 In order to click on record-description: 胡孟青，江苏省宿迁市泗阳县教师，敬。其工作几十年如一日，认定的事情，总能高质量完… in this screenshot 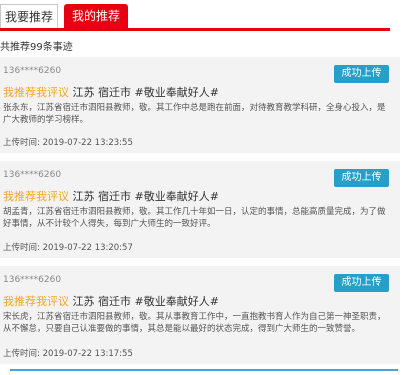, I will do `click(194, 218)`.